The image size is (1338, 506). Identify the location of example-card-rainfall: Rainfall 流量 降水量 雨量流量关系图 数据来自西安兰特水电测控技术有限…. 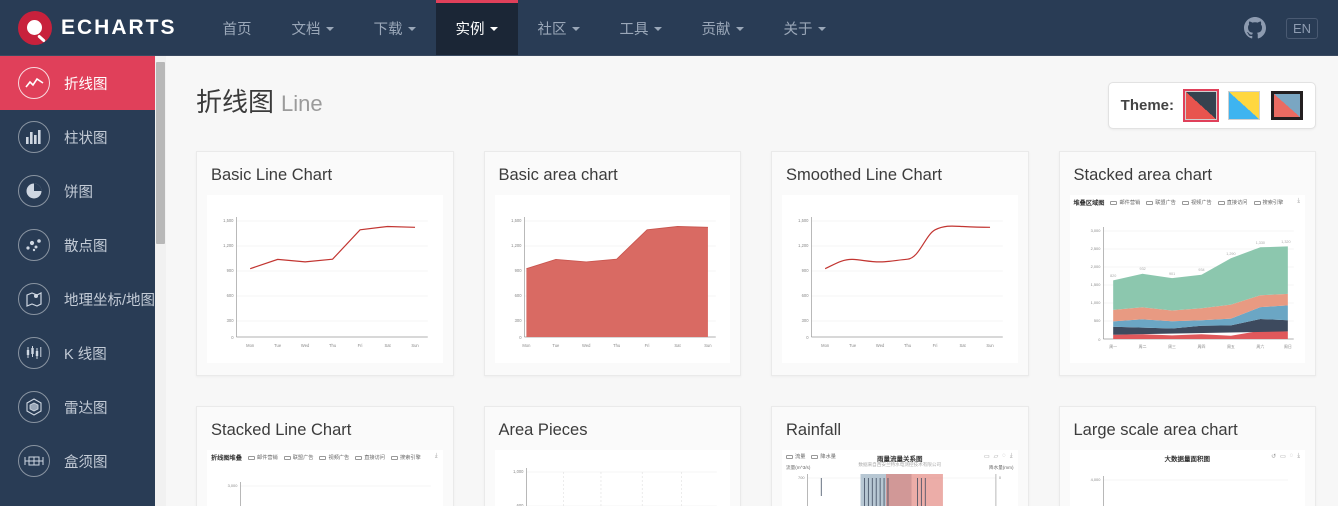
(900, 456).